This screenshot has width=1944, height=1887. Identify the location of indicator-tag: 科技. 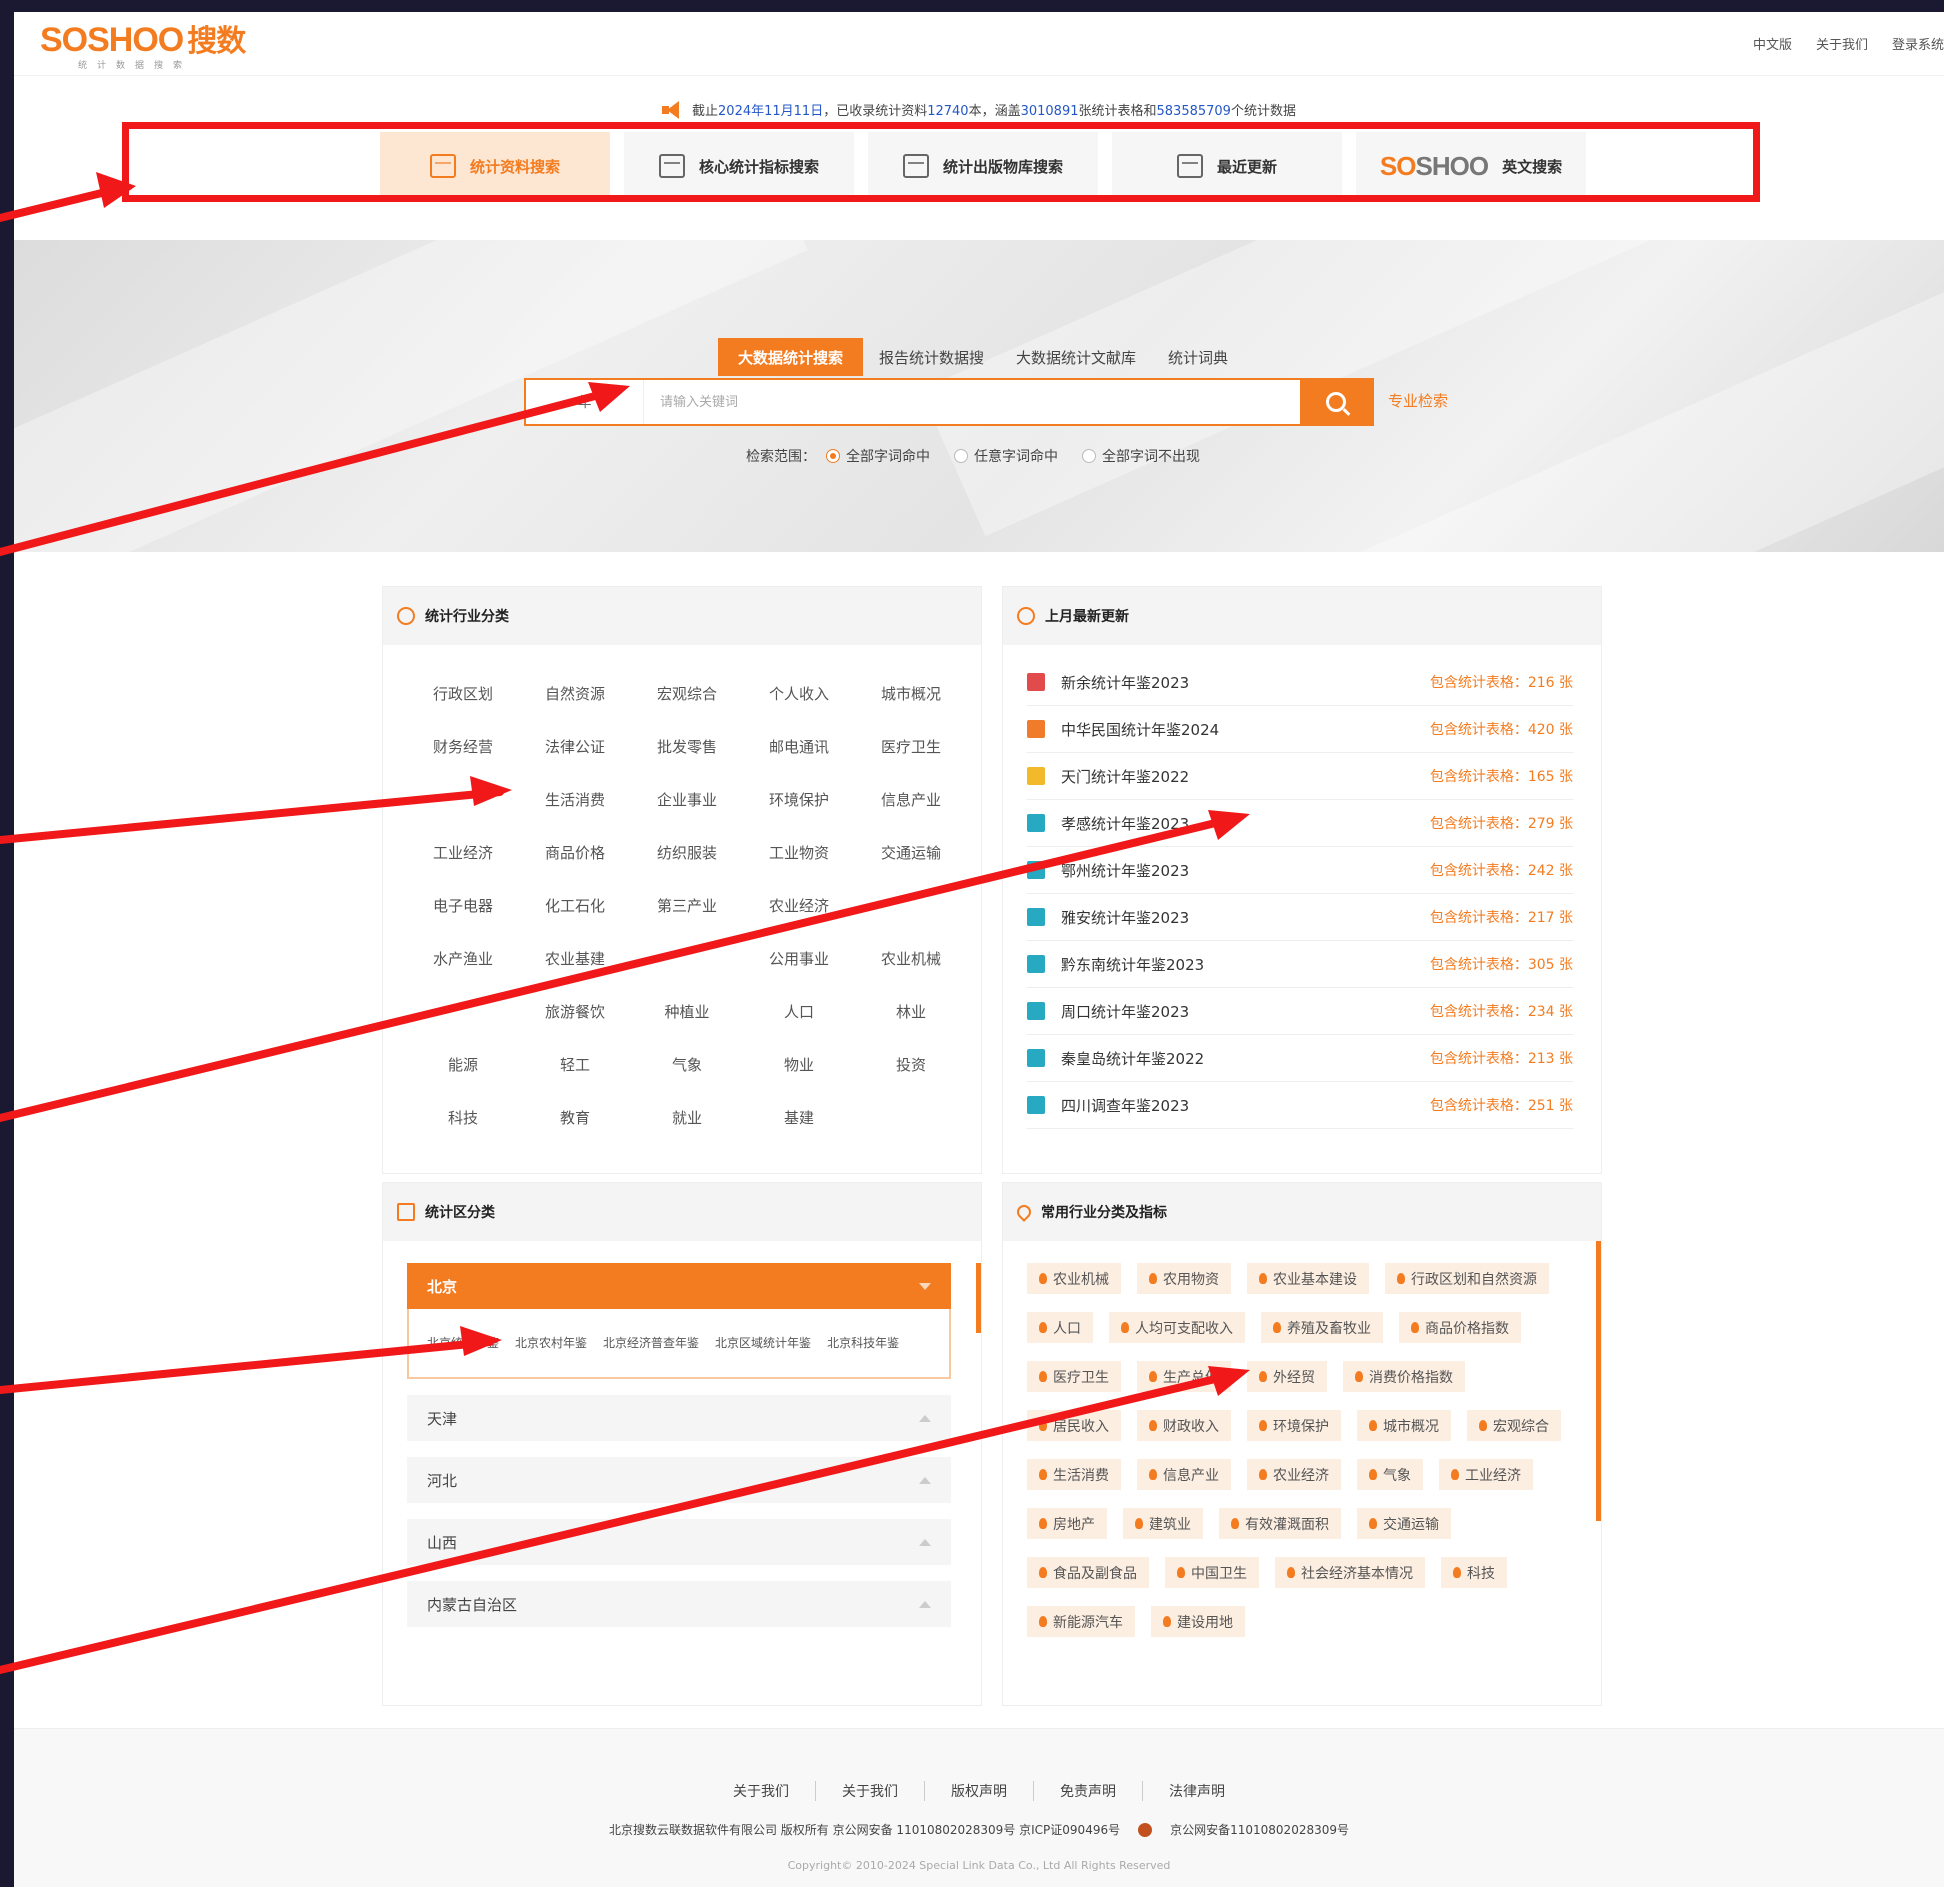
(1474, 1572).